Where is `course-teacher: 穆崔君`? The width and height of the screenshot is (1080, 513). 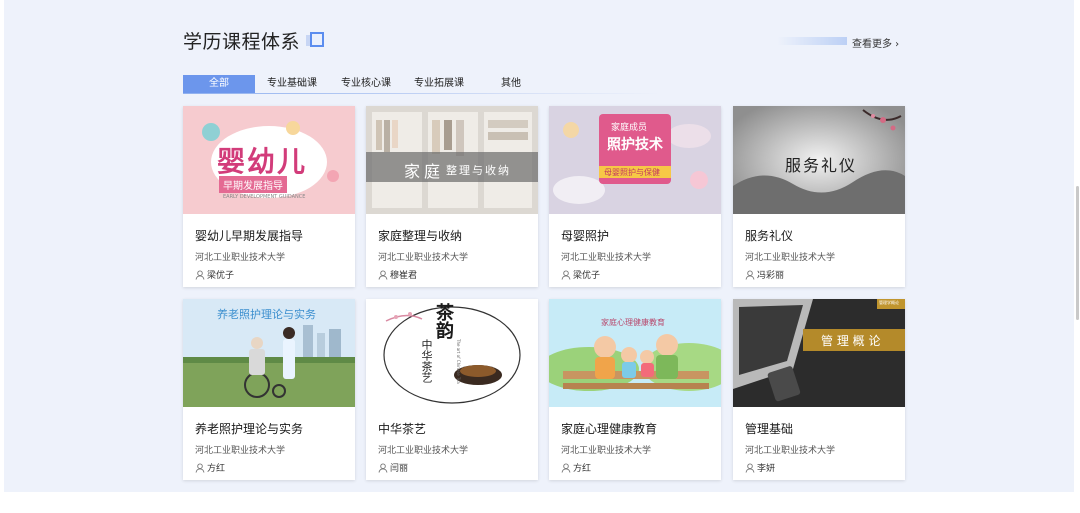
course-teacher: 穆崔君 is located at coordinates (397, 274).